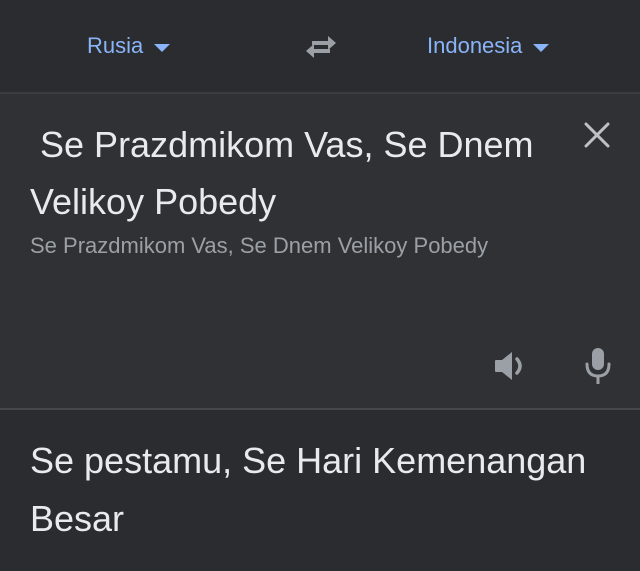  What do you see at coordinates (508, 366) in the screenshot?
I see `speaker-icon` at bounding box center [508, 366].